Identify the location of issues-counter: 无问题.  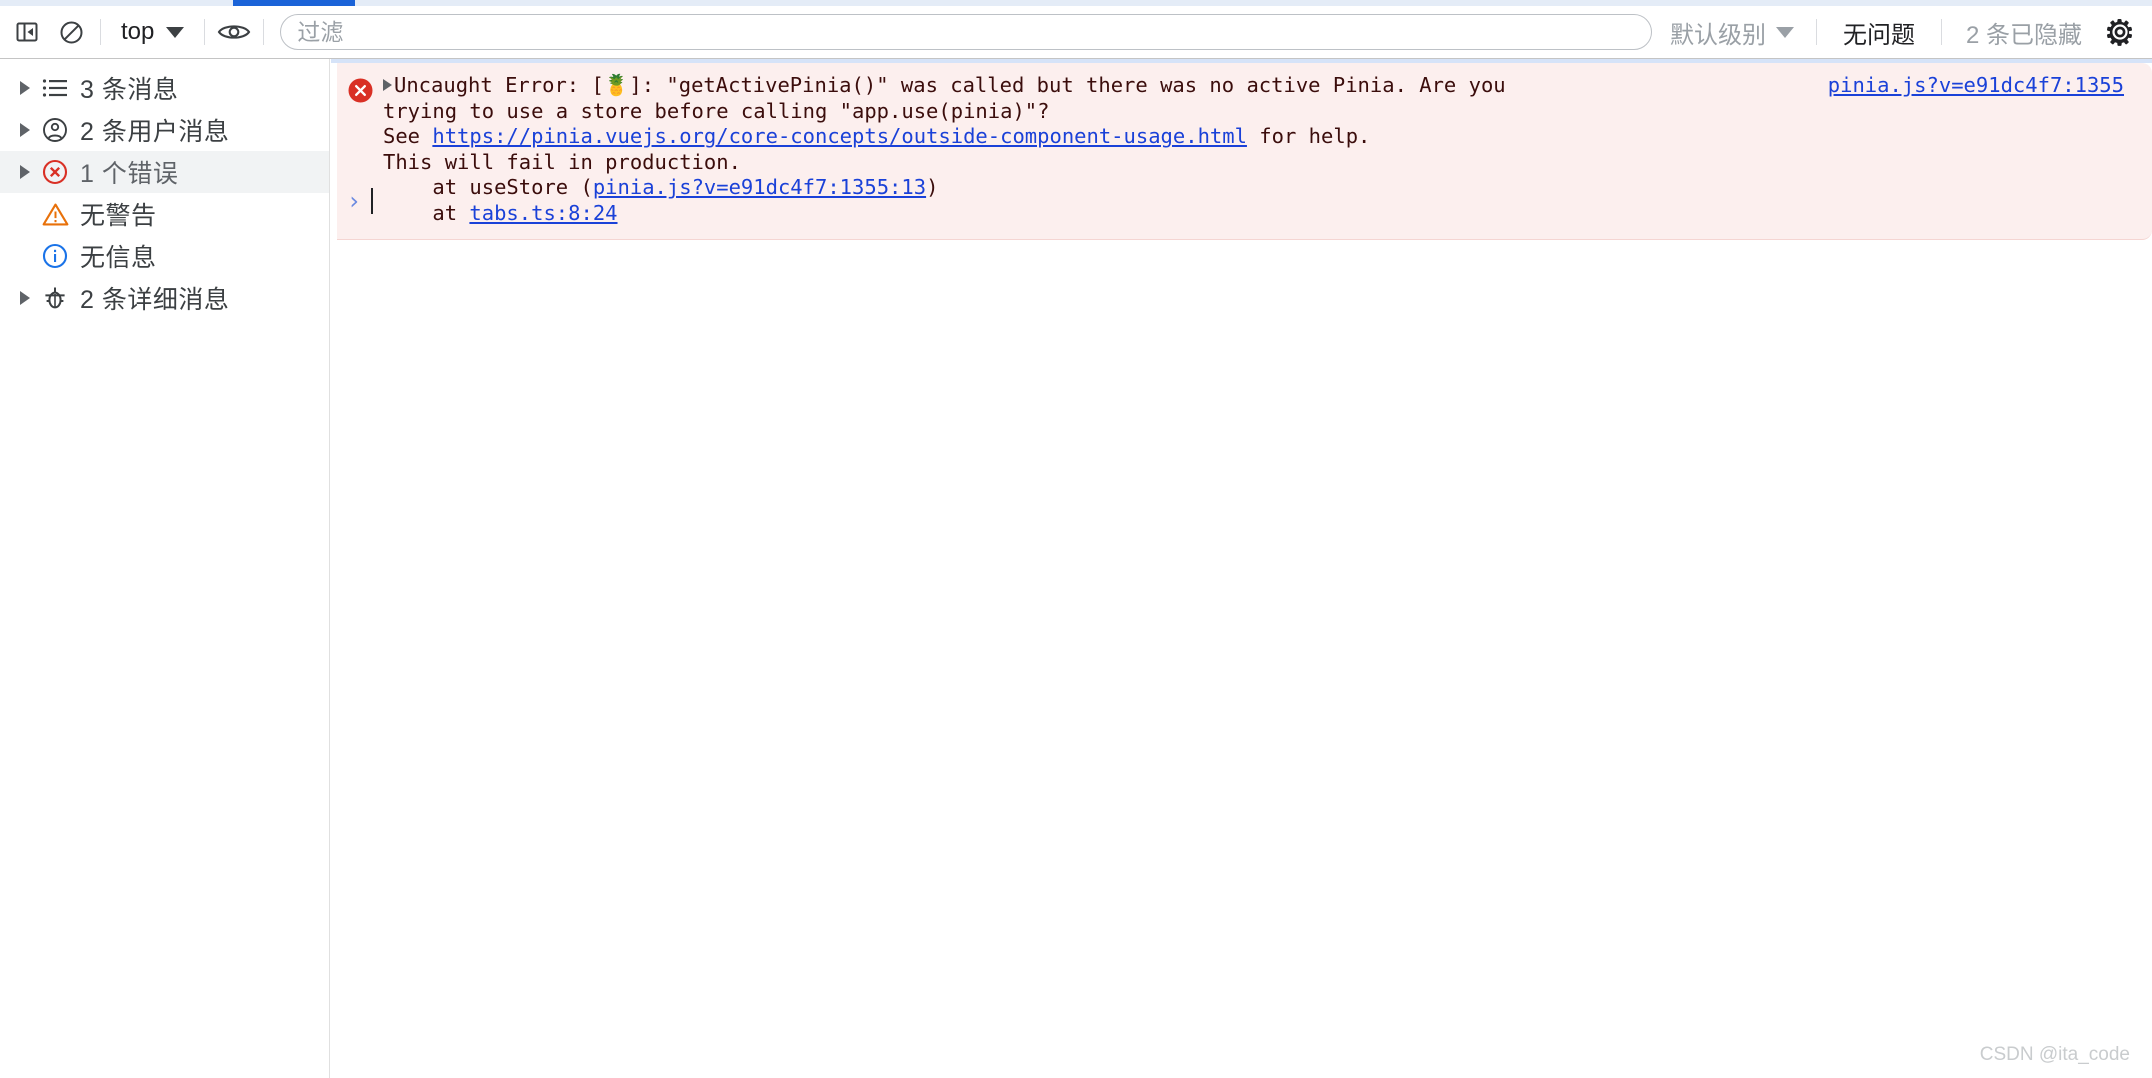
(1879, 32).